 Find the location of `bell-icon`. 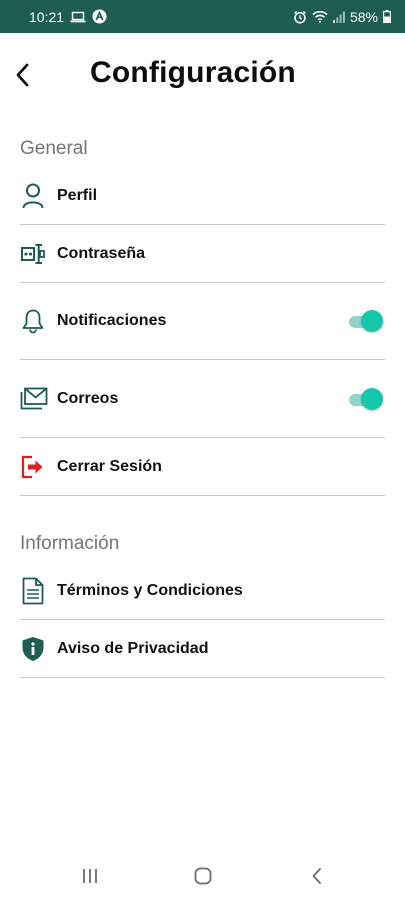

bell-icon is located at coordinates (33, 321).